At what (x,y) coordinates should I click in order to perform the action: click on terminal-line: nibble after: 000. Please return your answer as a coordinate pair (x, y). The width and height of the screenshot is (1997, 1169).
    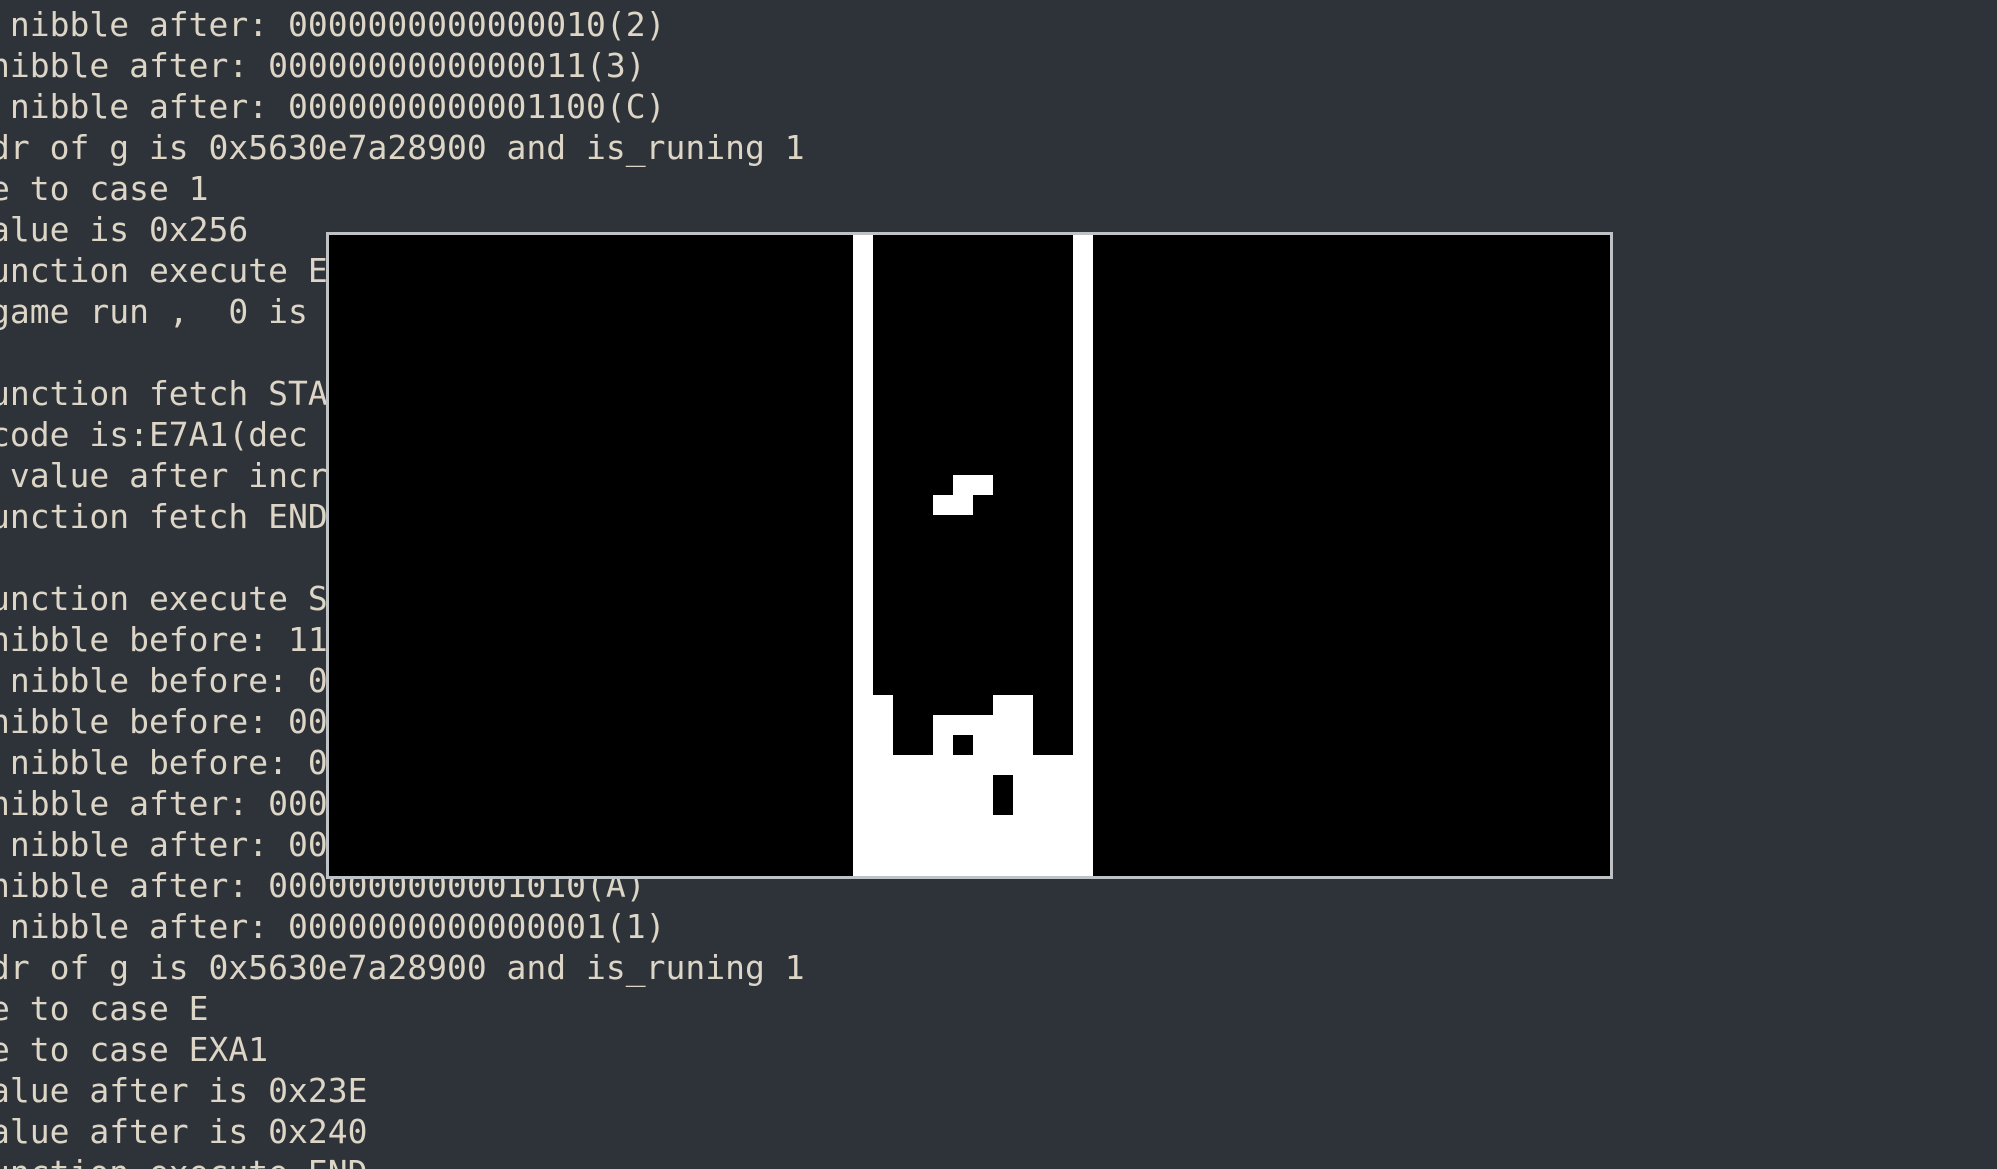
    Looking at the image, I should click on (164, 803).